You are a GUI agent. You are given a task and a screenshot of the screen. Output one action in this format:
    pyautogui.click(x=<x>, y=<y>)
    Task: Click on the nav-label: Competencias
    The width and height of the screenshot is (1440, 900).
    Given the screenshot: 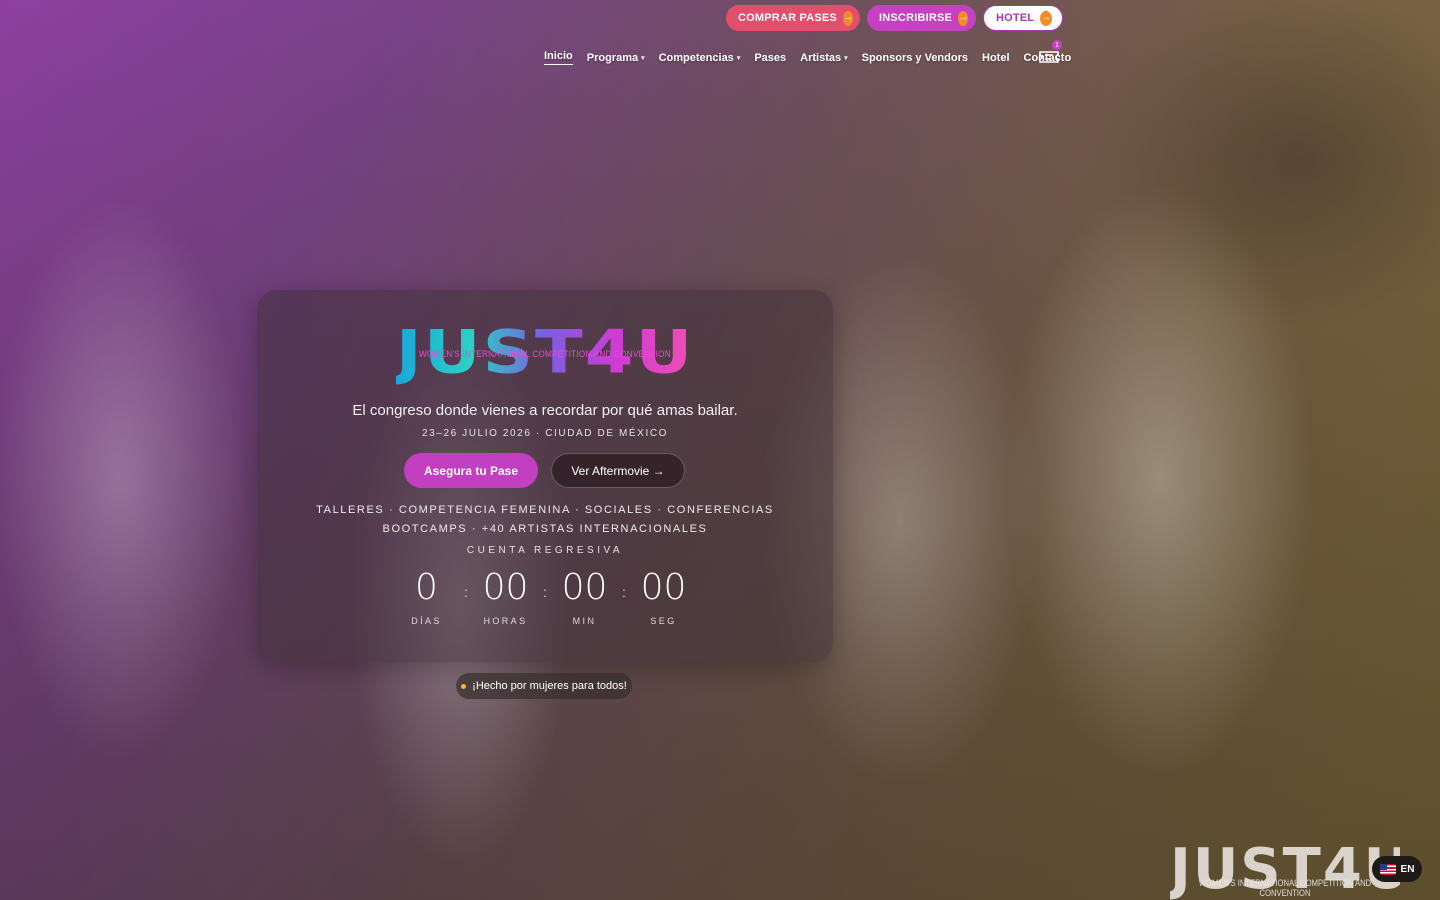 What is the action you would take?
    pyautogui.click(x=696, y=57)
    